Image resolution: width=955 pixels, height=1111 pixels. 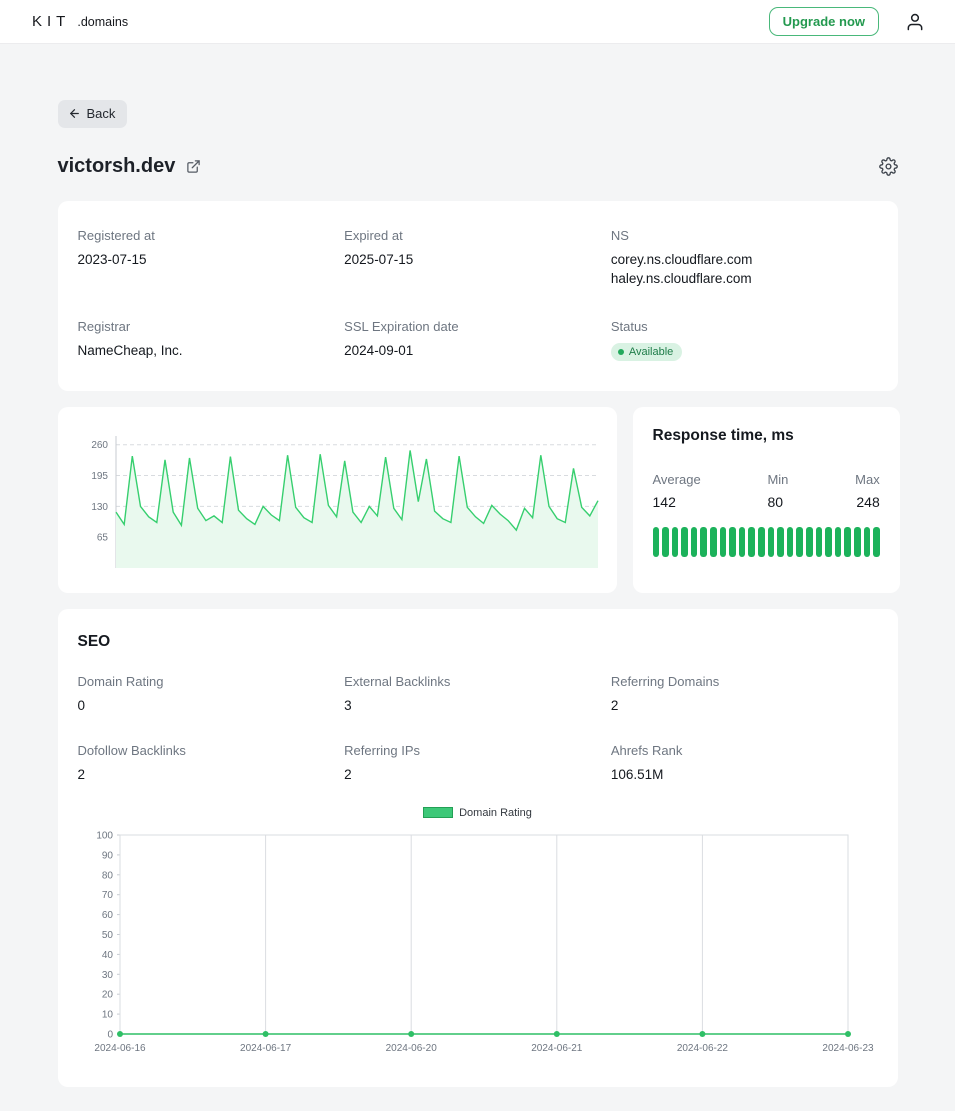 I want to click on field-label: Registered at, so click(x=116, y=235).